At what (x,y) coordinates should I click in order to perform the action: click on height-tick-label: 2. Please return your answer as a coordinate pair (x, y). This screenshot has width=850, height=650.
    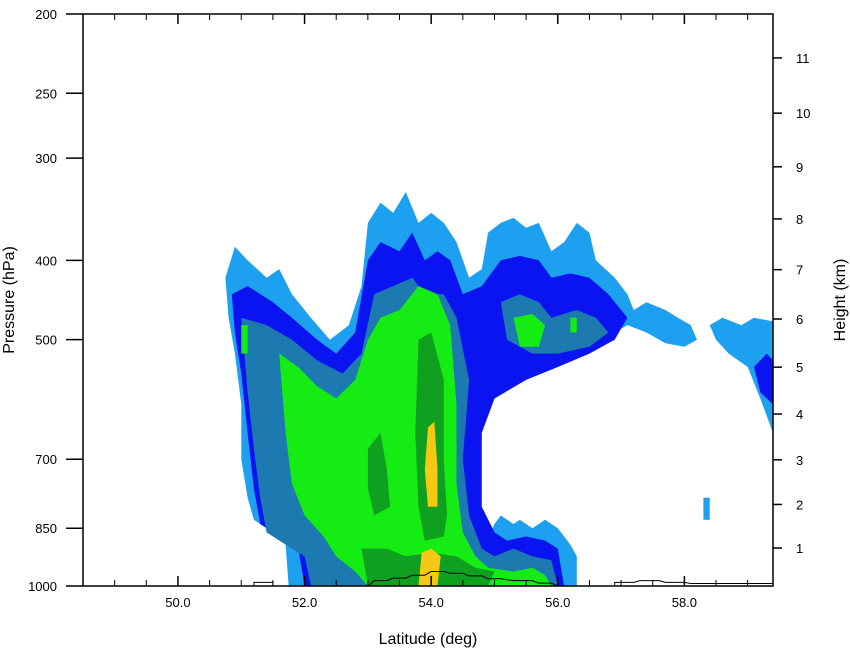
    Looking at the image, I should click on (799, 504).